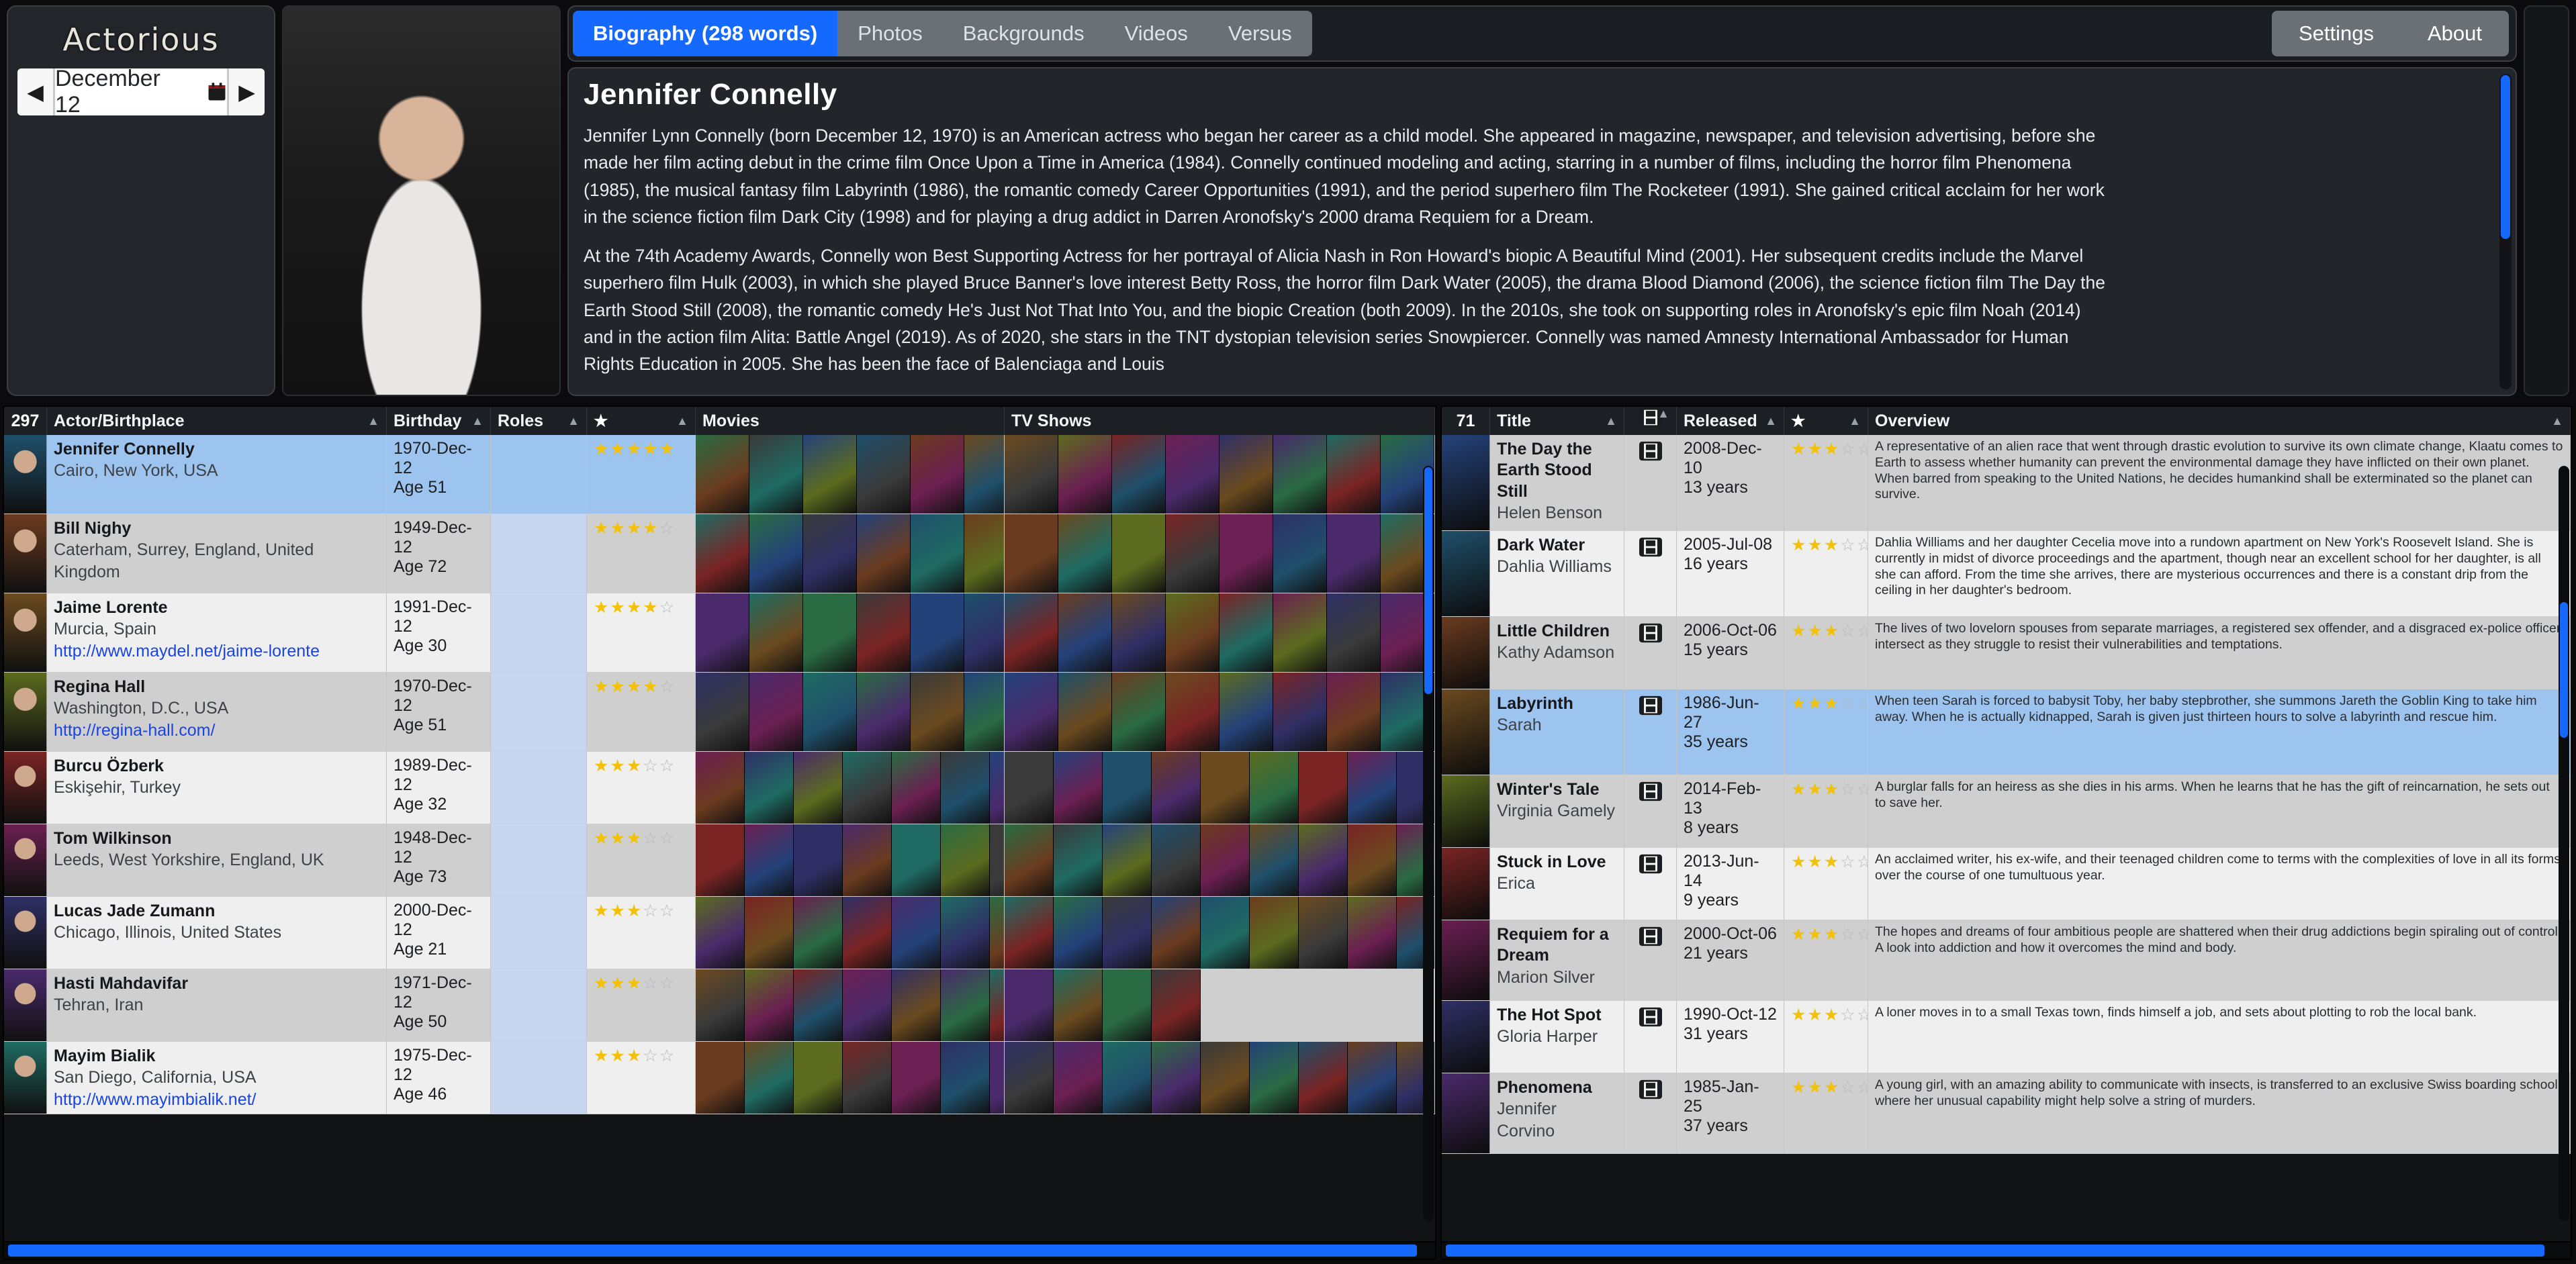 The image size is (2576, 1264). Describe the element at coordinates (217, 421) in the screenshot. I see `column-header-actor: Actor/Birthplace ▲` at that location.